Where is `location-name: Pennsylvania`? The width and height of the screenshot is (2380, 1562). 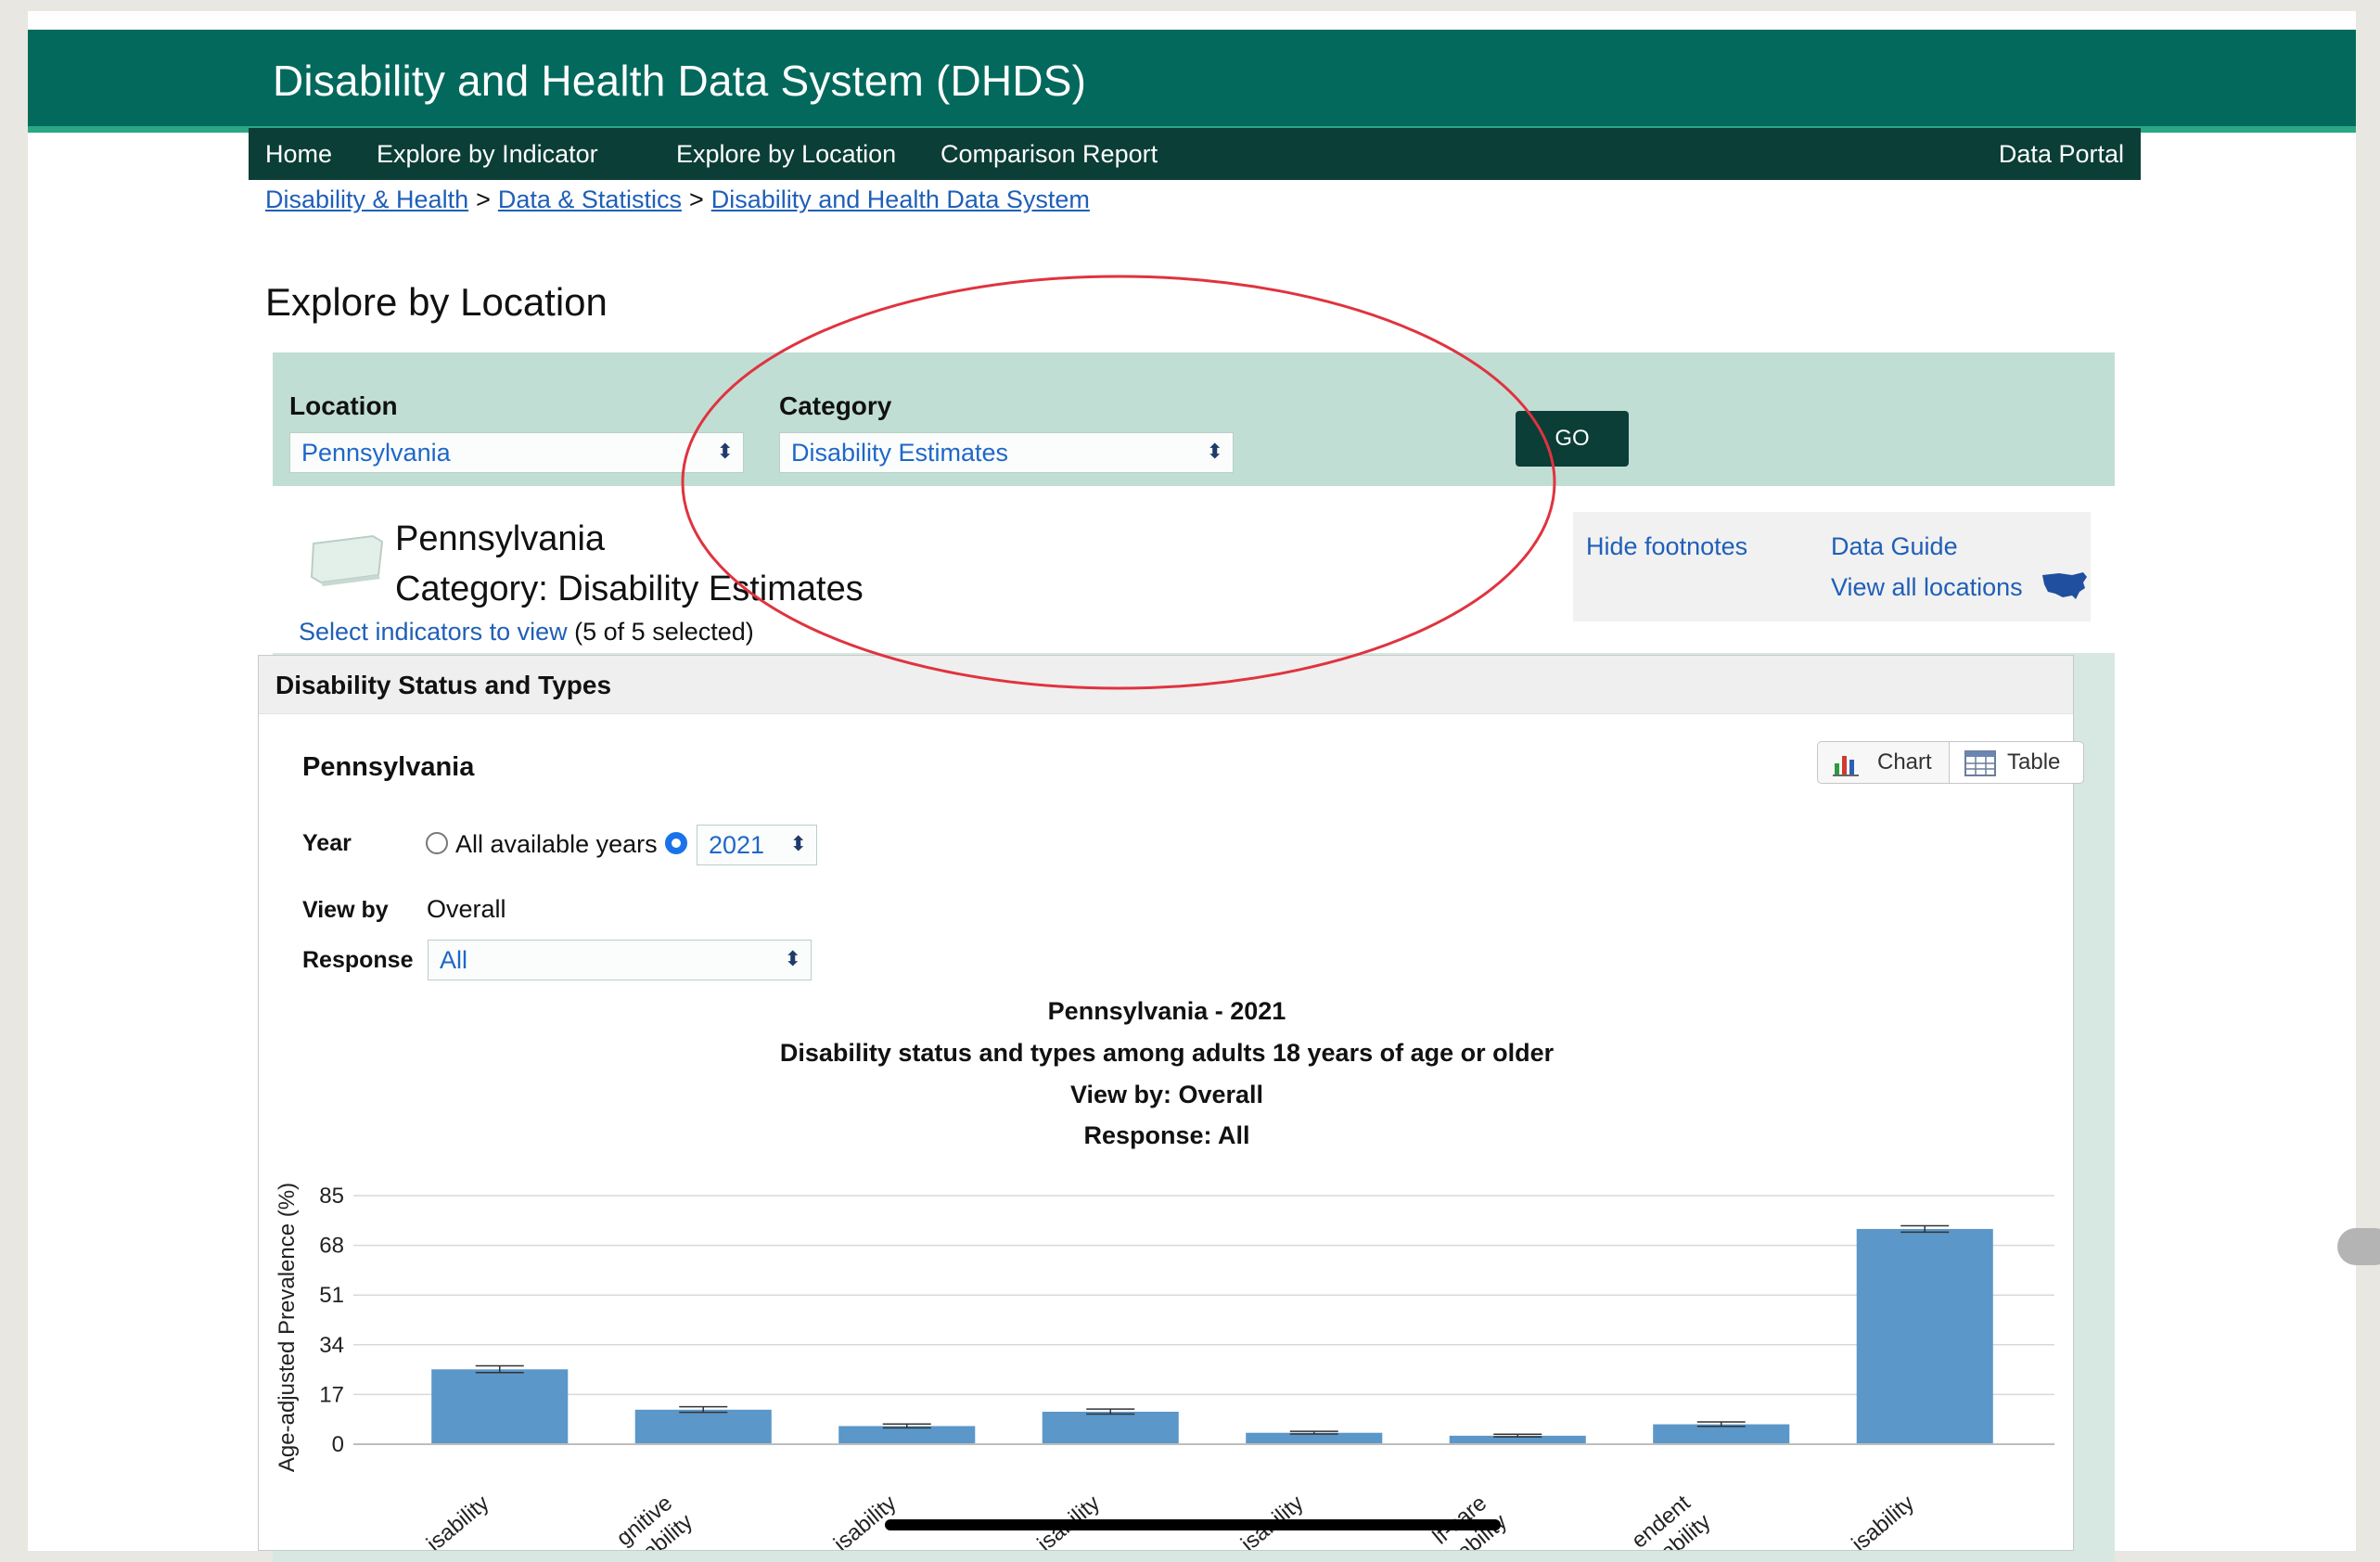 location-name: Pennsylvania is located at coordinates (500, 538).